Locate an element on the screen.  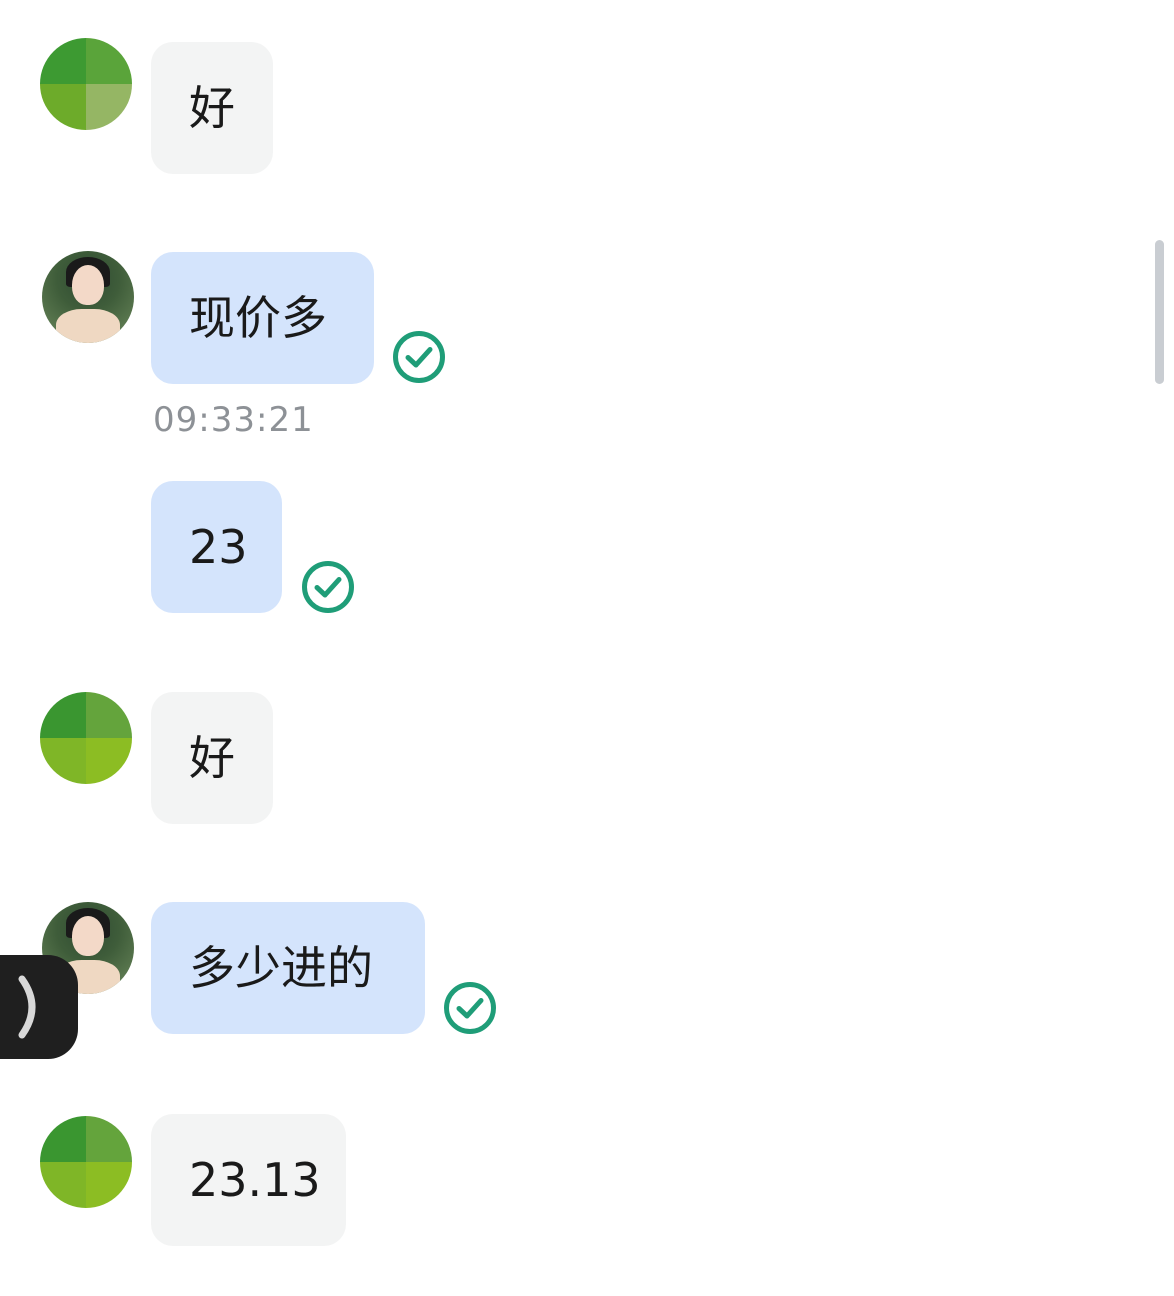
side-panel-handle is located at coordinates (39, 1007).